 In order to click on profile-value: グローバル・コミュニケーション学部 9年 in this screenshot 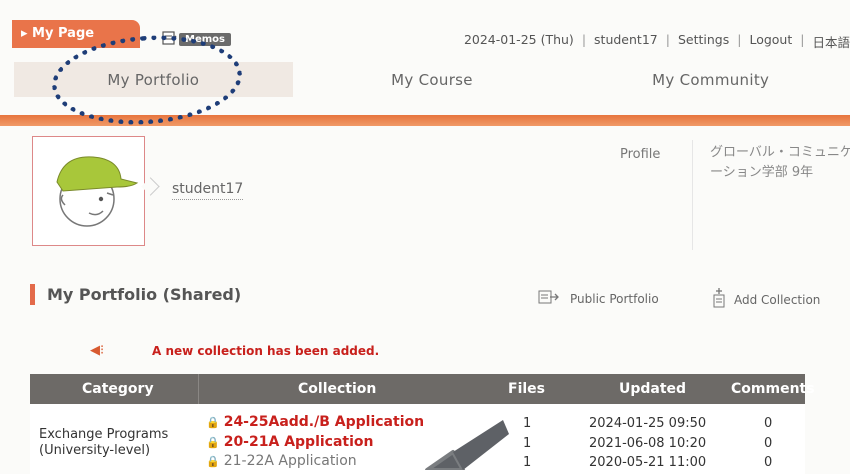, I will do `click(780, 162)`.